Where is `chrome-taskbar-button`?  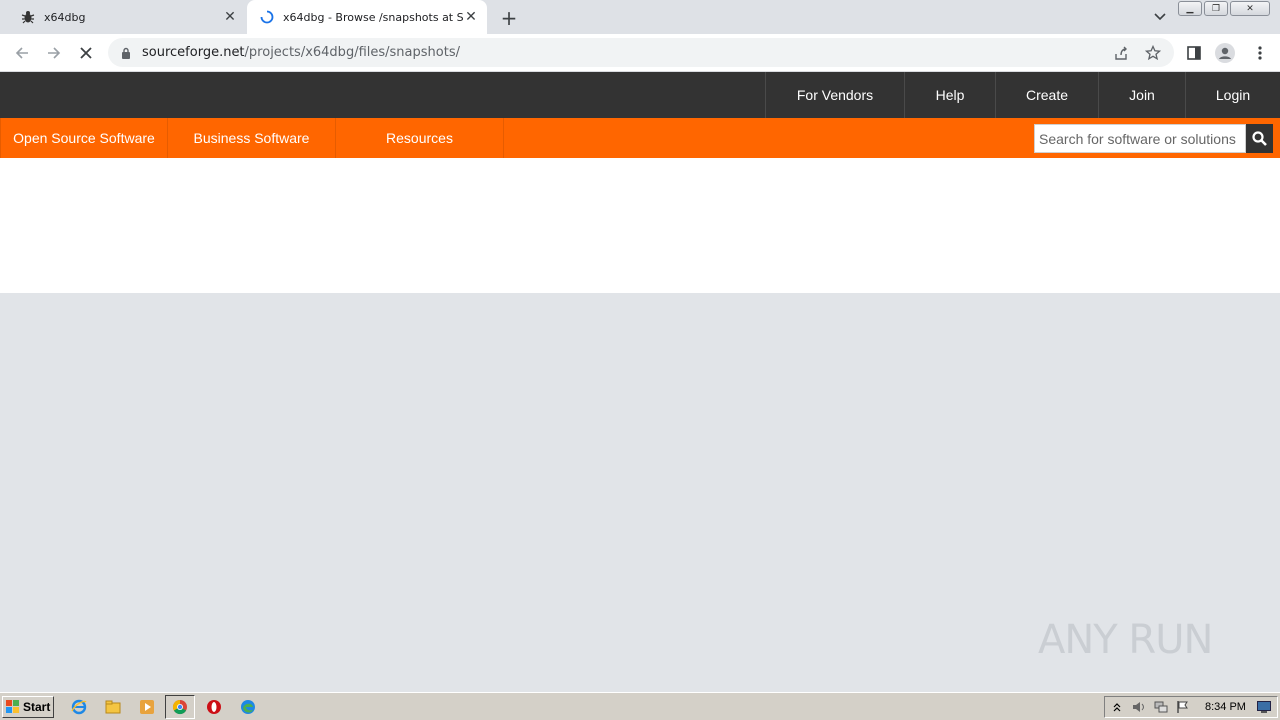
chrome-taskbar-button is located at coordinates (180, 707).